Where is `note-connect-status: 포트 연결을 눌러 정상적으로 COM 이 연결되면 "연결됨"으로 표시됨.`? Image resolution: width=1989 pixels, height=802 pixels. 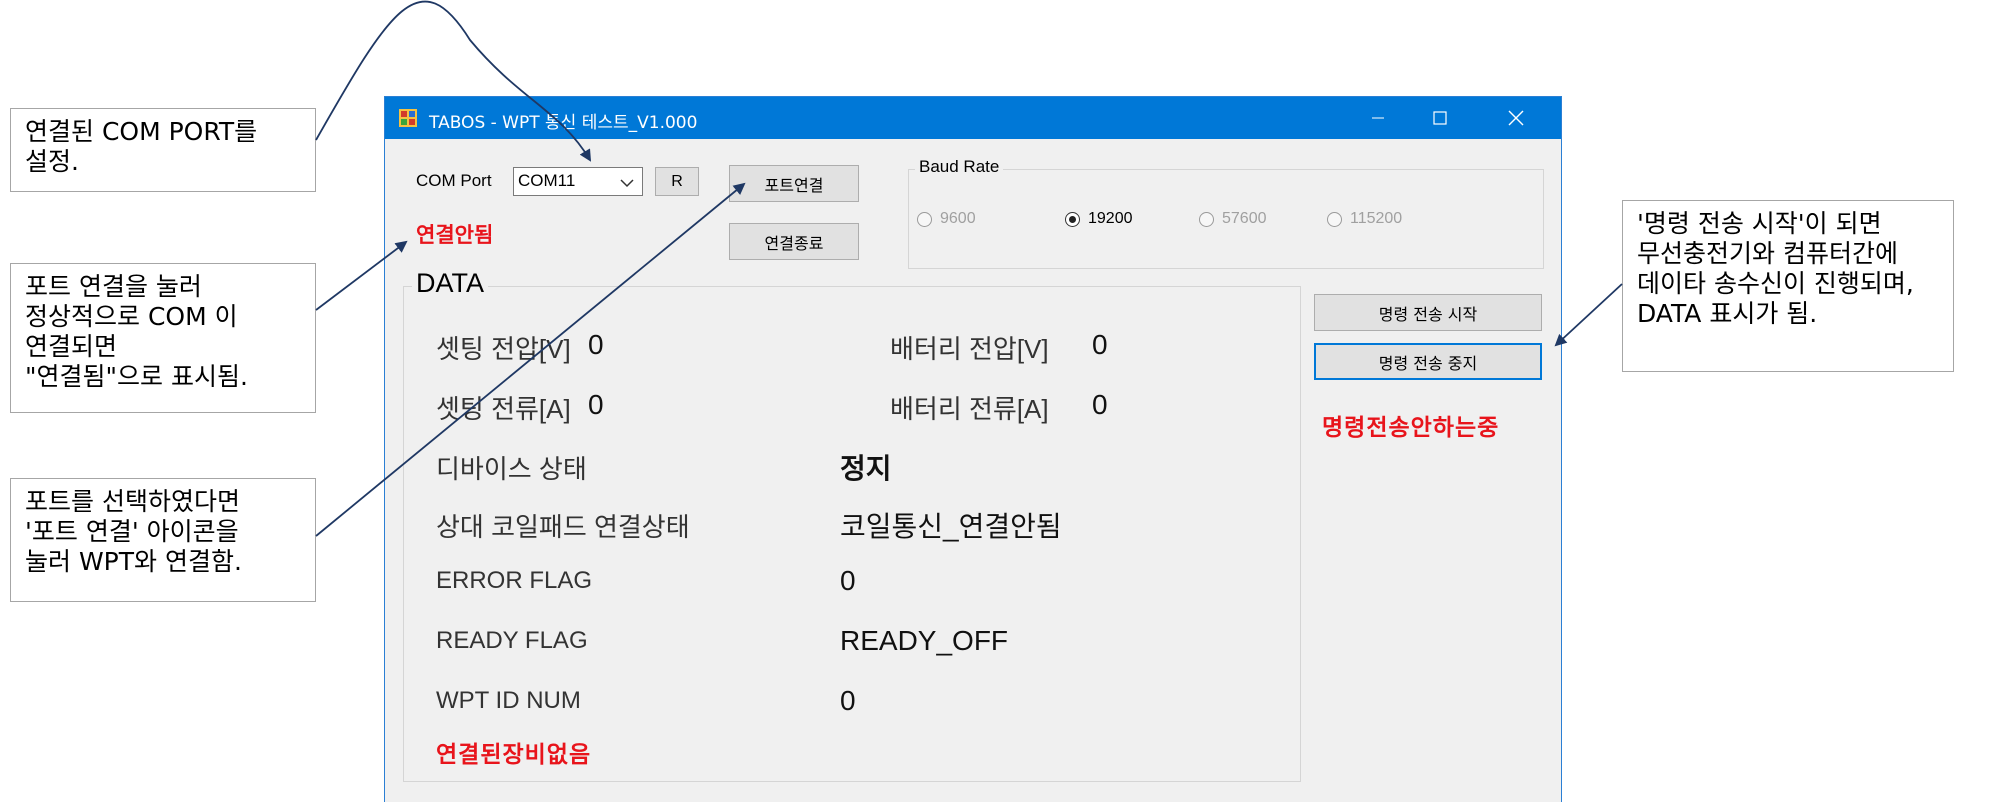 note-connect-status: 포트 연결을 눌러 정상적으로 COM 이 연결되면 "연결됨"으로 표시됨. is located at coordinates (163, 338).